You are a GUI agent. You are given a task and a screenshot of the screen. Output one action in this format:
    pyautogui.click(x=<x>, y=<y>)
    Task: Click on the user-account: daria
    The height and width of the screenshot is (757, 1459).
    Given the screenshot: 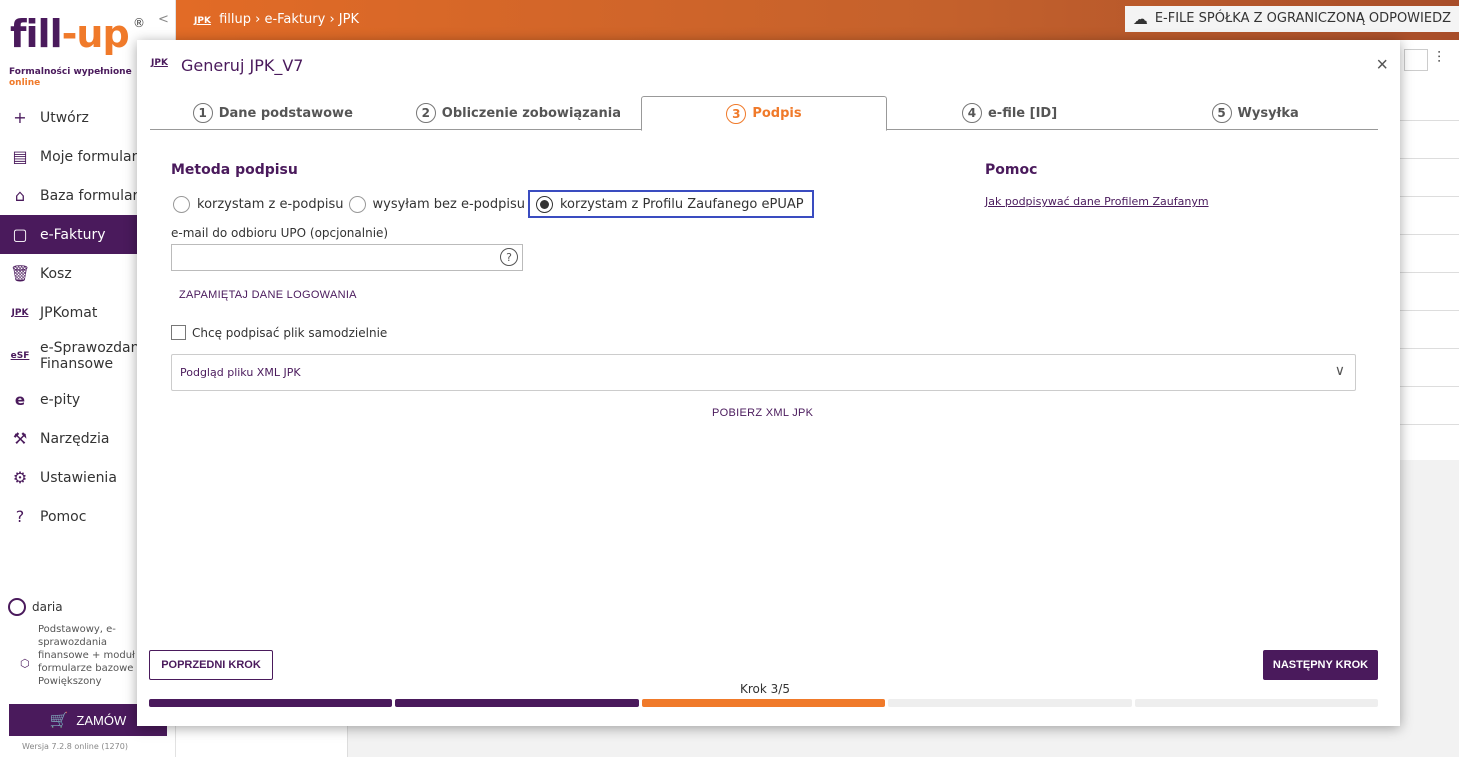 What is the action you would take?
    pyautogui.click(x=35, y=607)
    